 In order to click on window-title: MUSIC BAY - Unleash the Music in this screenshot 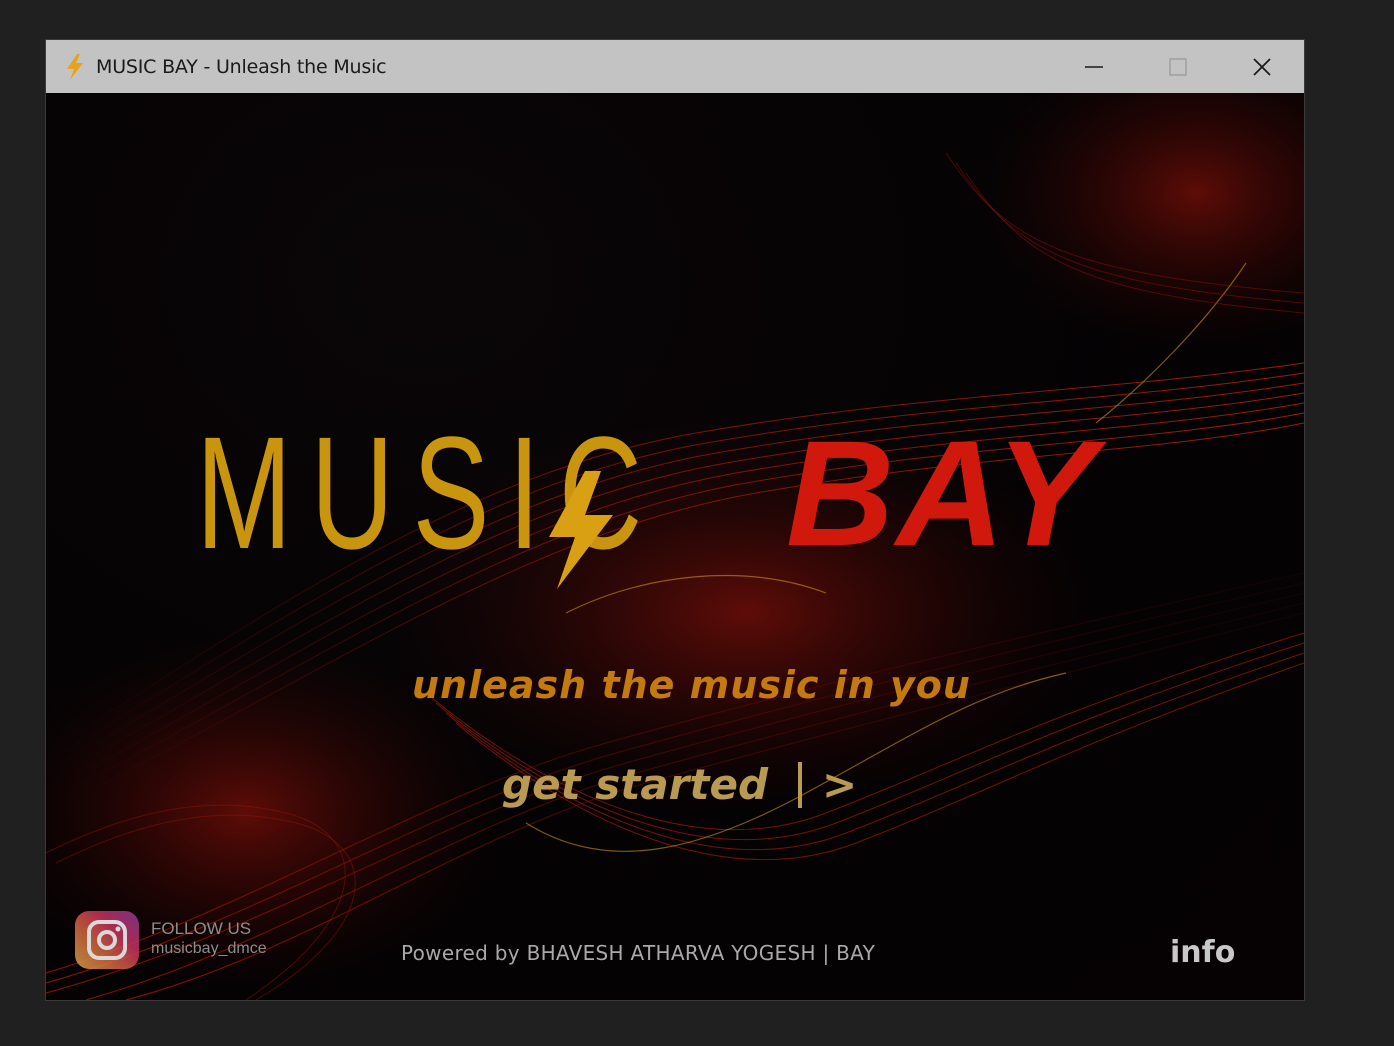, I will do `click(241, 66)`.